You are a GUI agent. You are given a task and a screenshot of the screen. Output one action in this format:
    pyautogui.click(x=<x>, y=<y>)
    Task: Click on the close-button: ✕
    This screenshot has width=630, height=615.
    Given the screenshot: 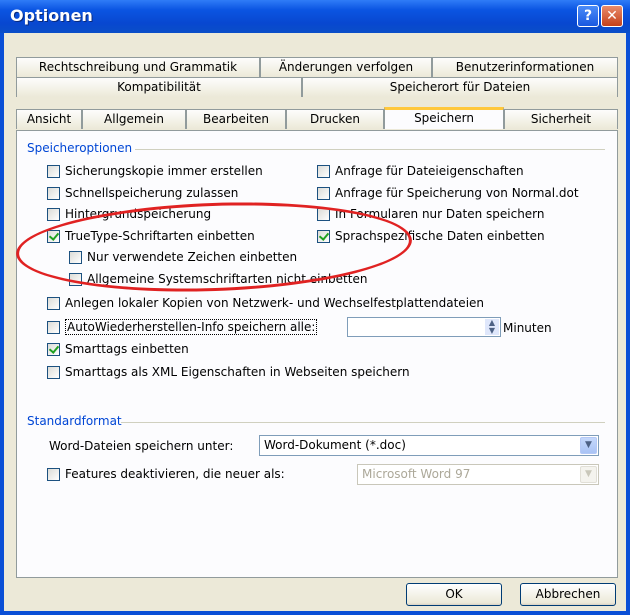 What is the action you would take?
    pyautogui.click(x=612, y=16)
    